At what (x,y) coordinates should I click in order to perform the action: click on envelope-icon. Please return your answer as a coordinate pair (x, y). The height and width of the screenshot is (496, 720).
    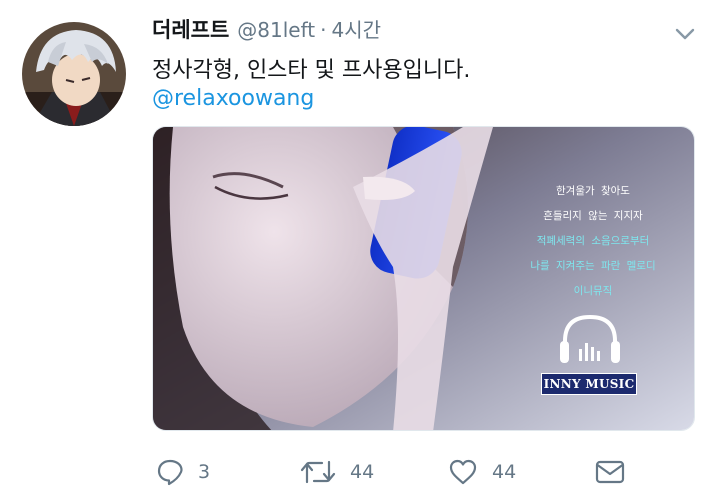
    Looking at the image, I should click on (610, 472).